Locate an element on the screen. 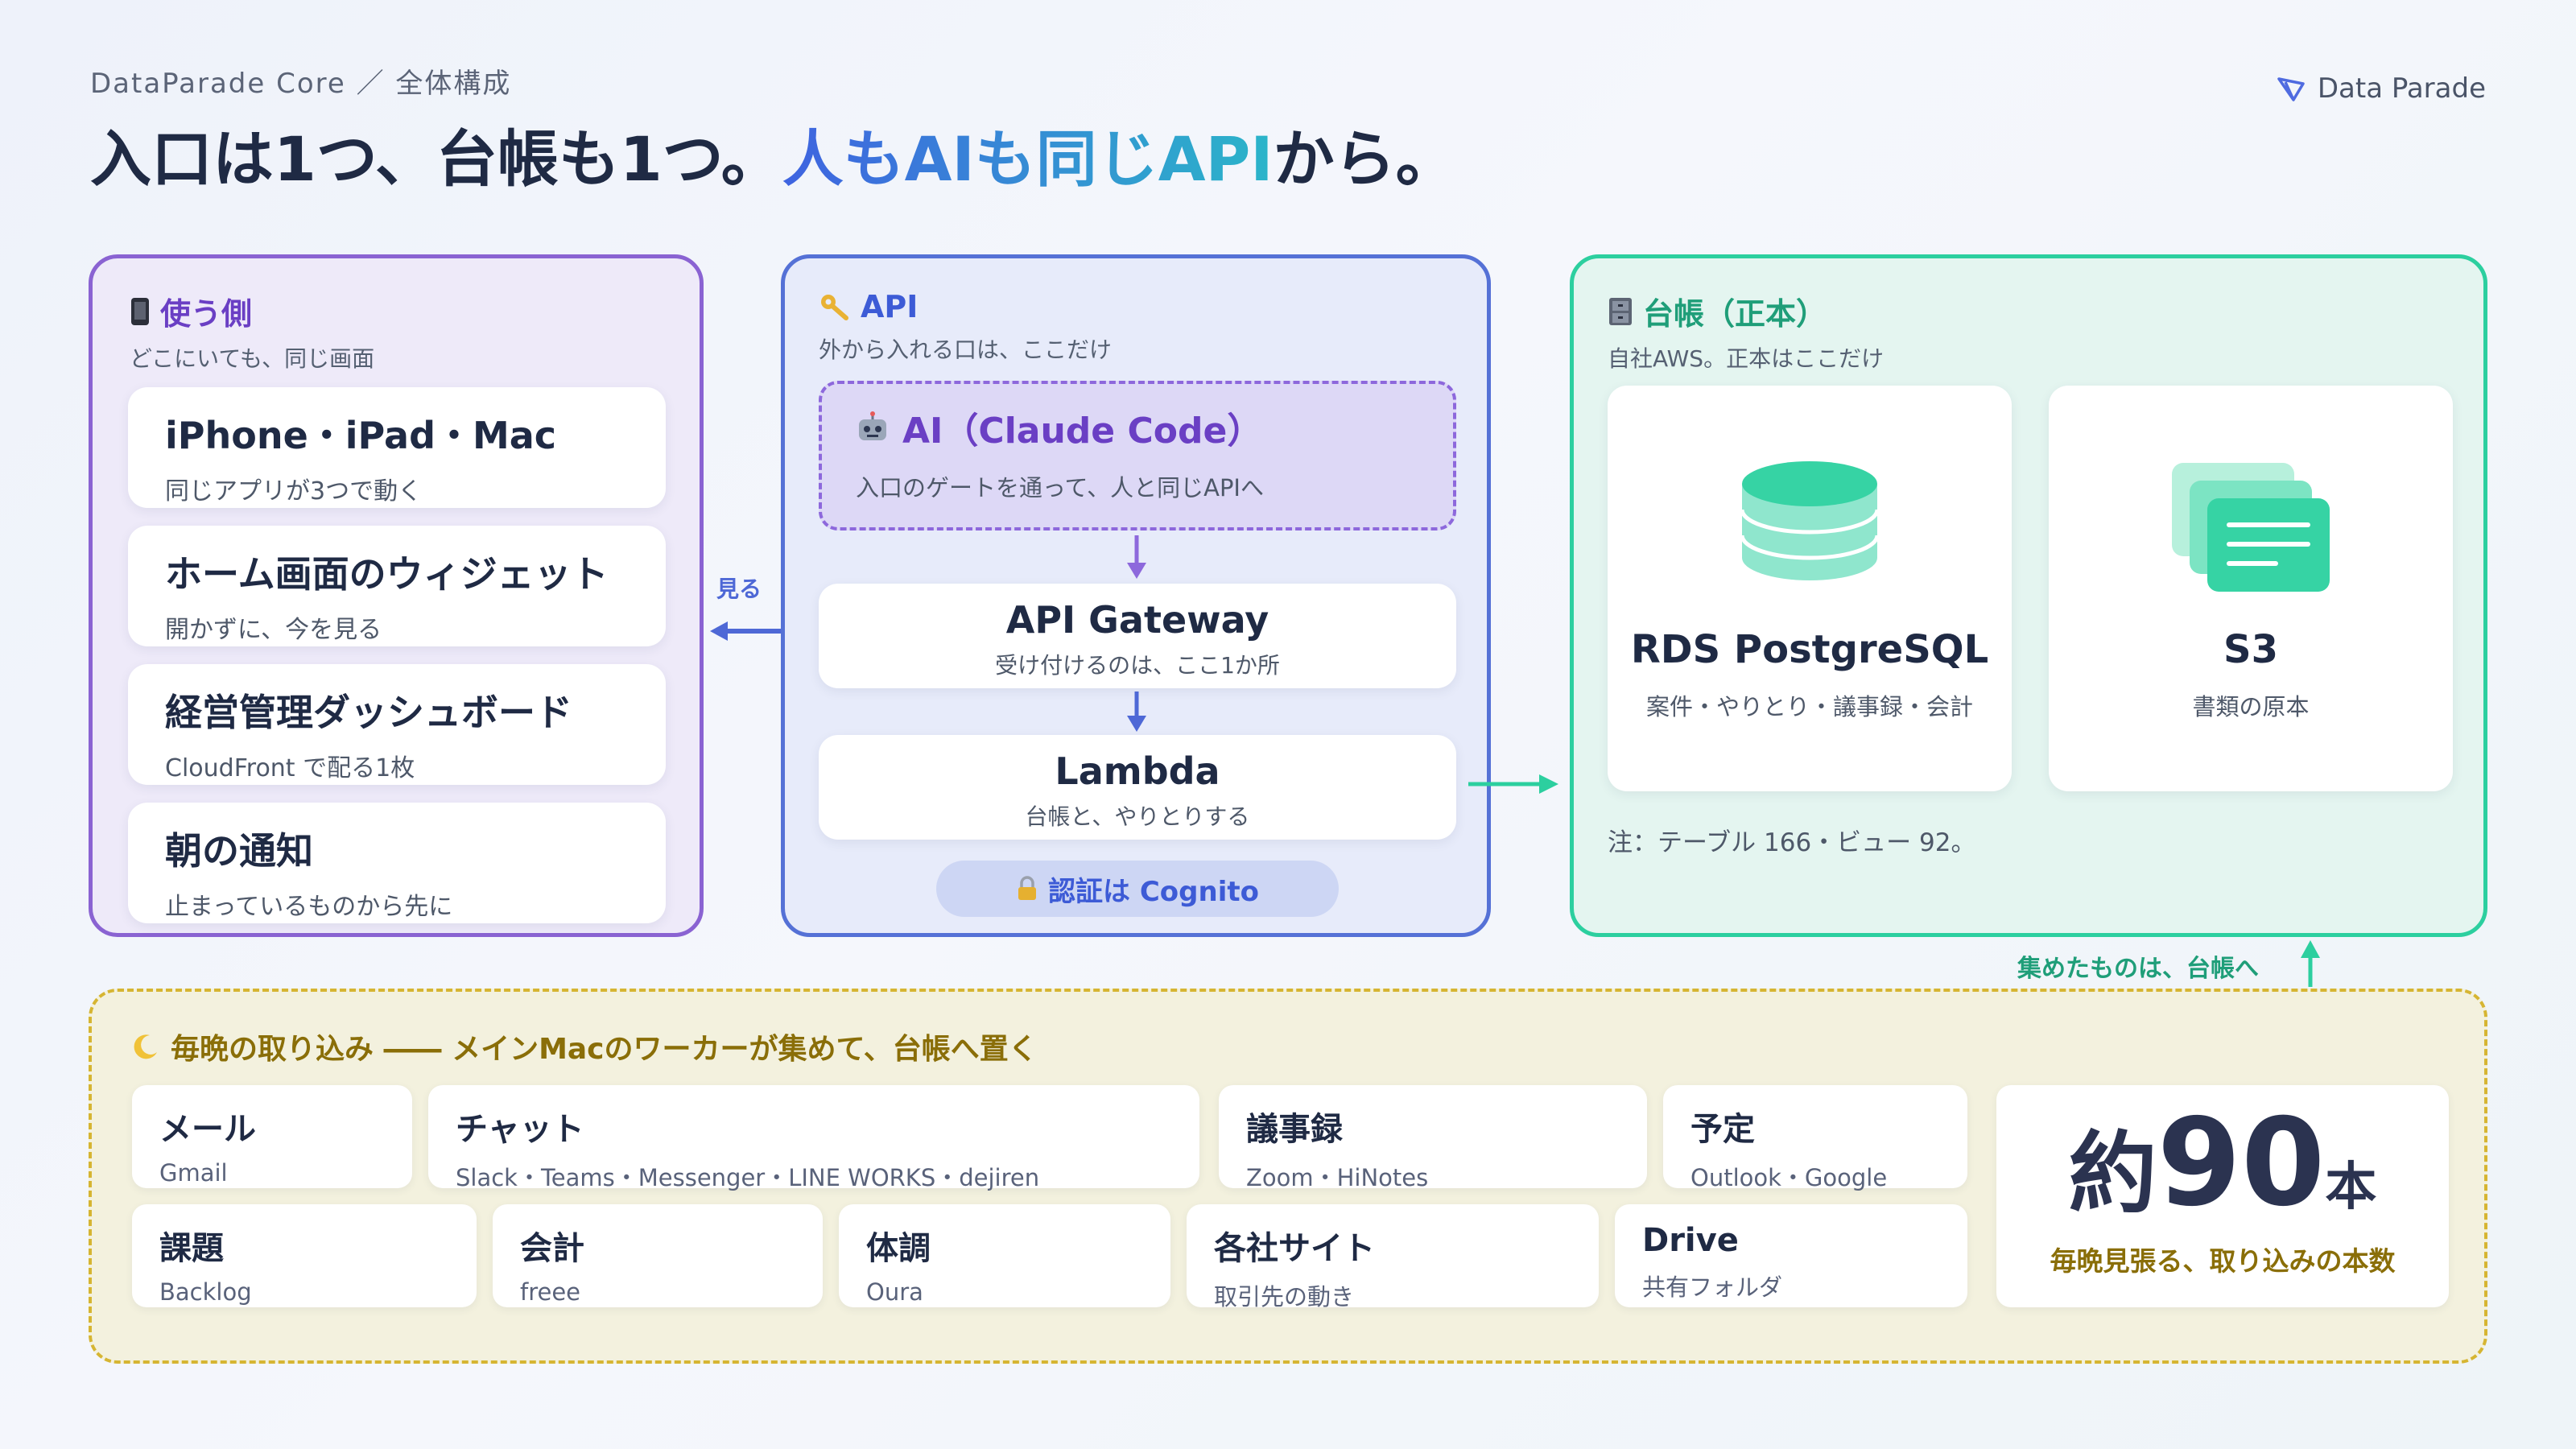 The height and width of the screenshot is (1449, 2576). lambda-card: Lambda 台帳と、やりとりする is located at coordinates (1137, 787).